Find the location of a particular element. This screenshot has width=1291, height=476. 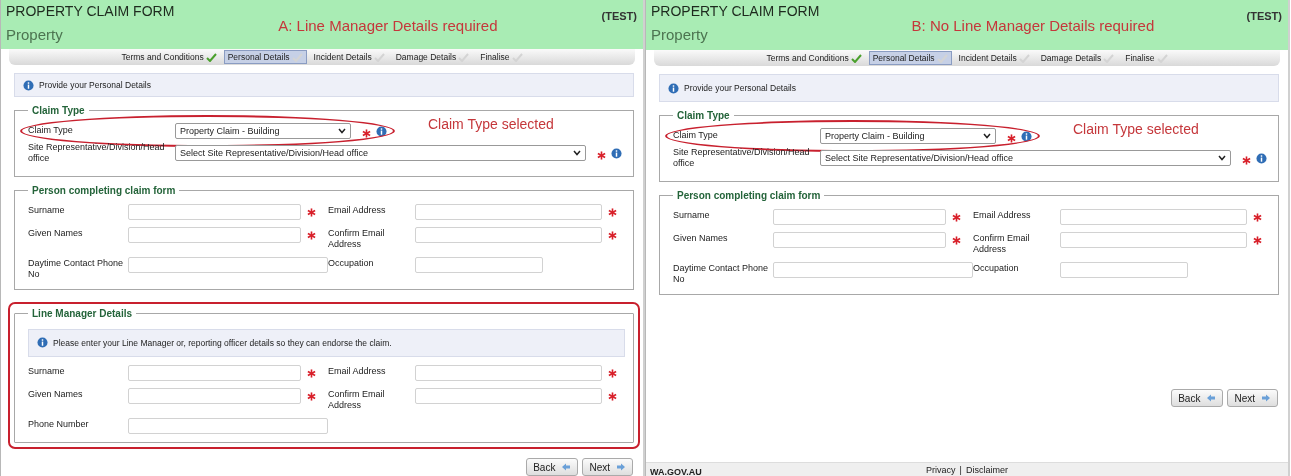

info-text: Please enter your Line Manager or, reporting officer details so they can endorse the claim. is located at coordinates (222, 342).